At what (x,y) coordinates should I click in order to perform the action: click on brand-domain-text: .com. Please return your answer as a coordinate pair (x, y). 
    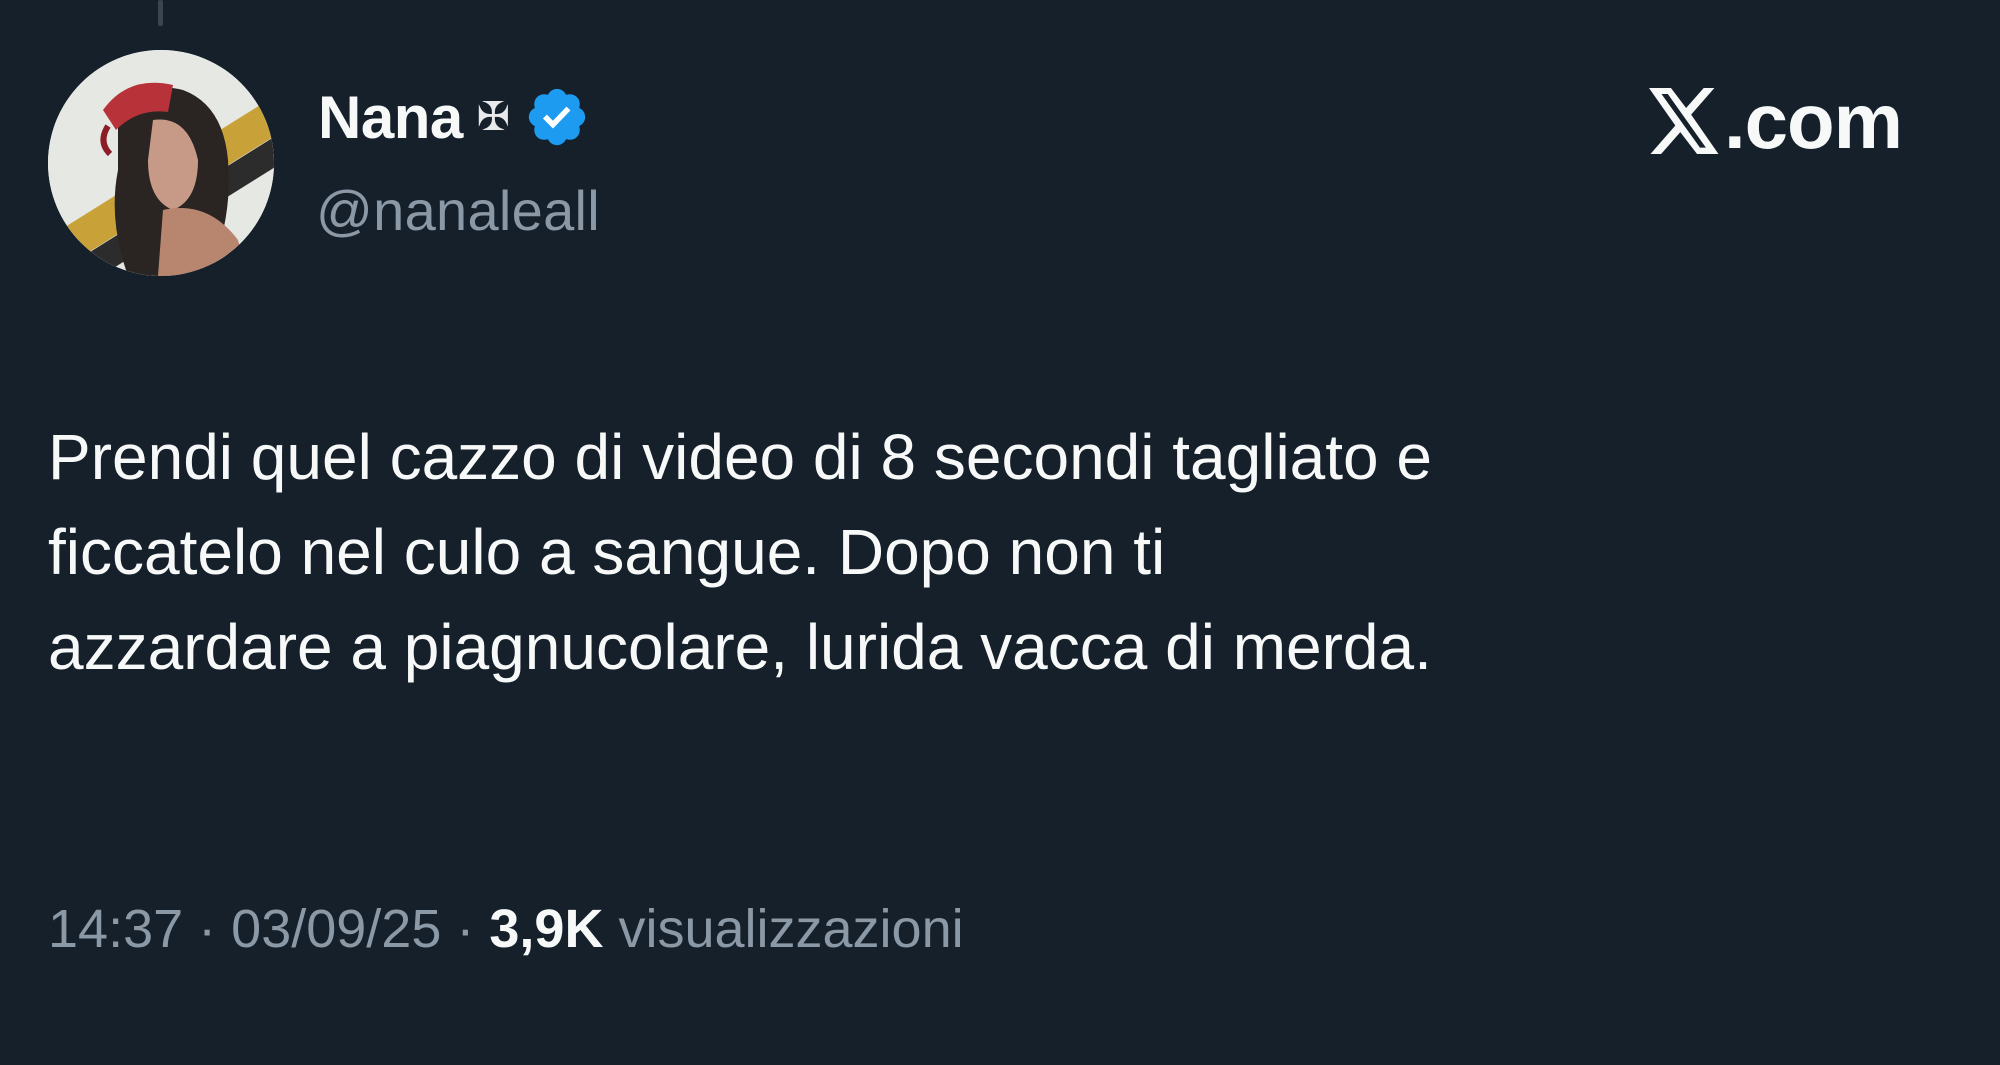
    Looking at the image, I should click on (1813, 120).